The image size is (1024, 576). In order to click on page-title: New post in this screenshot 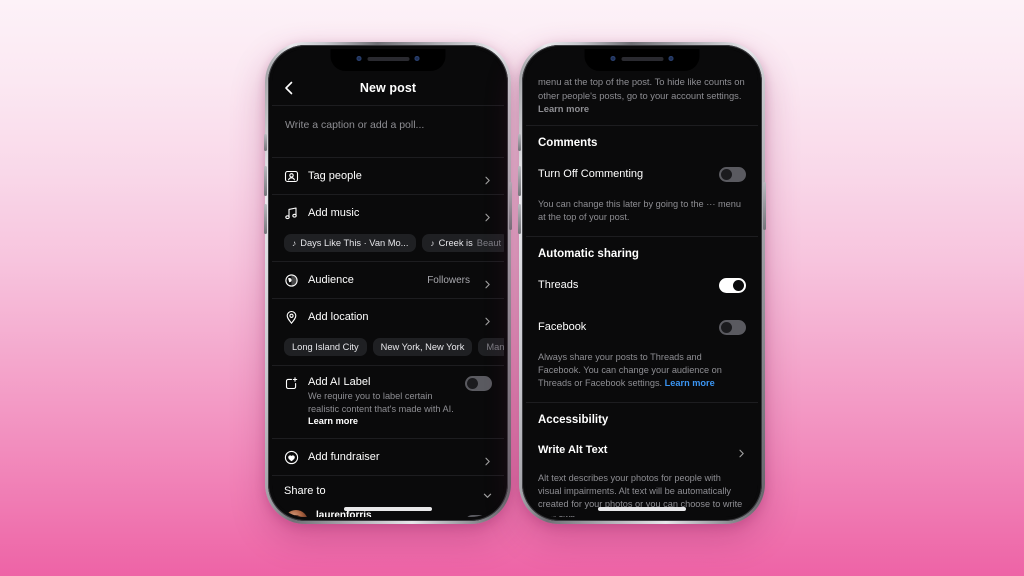, I will do `click(388, 88)`.